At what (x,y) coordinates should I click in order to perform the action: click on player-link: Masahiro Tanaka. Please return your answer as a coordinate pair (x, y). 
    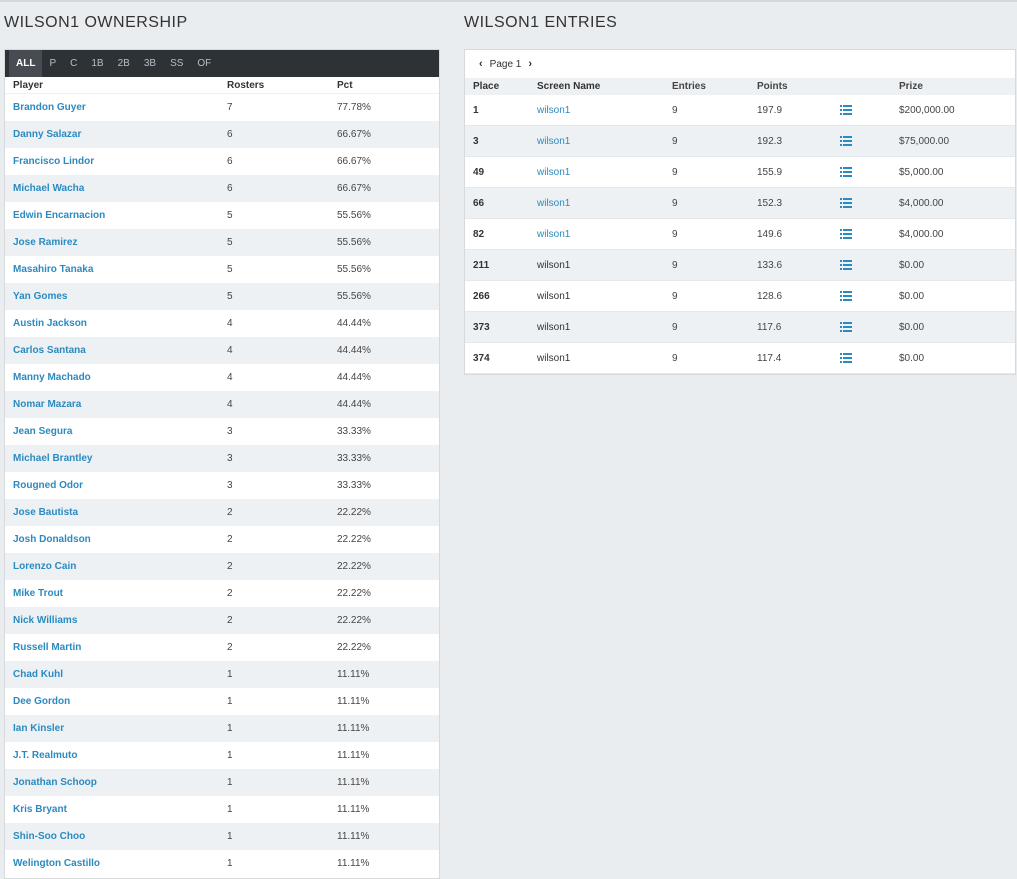
    Looking at the image, I should click on (53, 269).